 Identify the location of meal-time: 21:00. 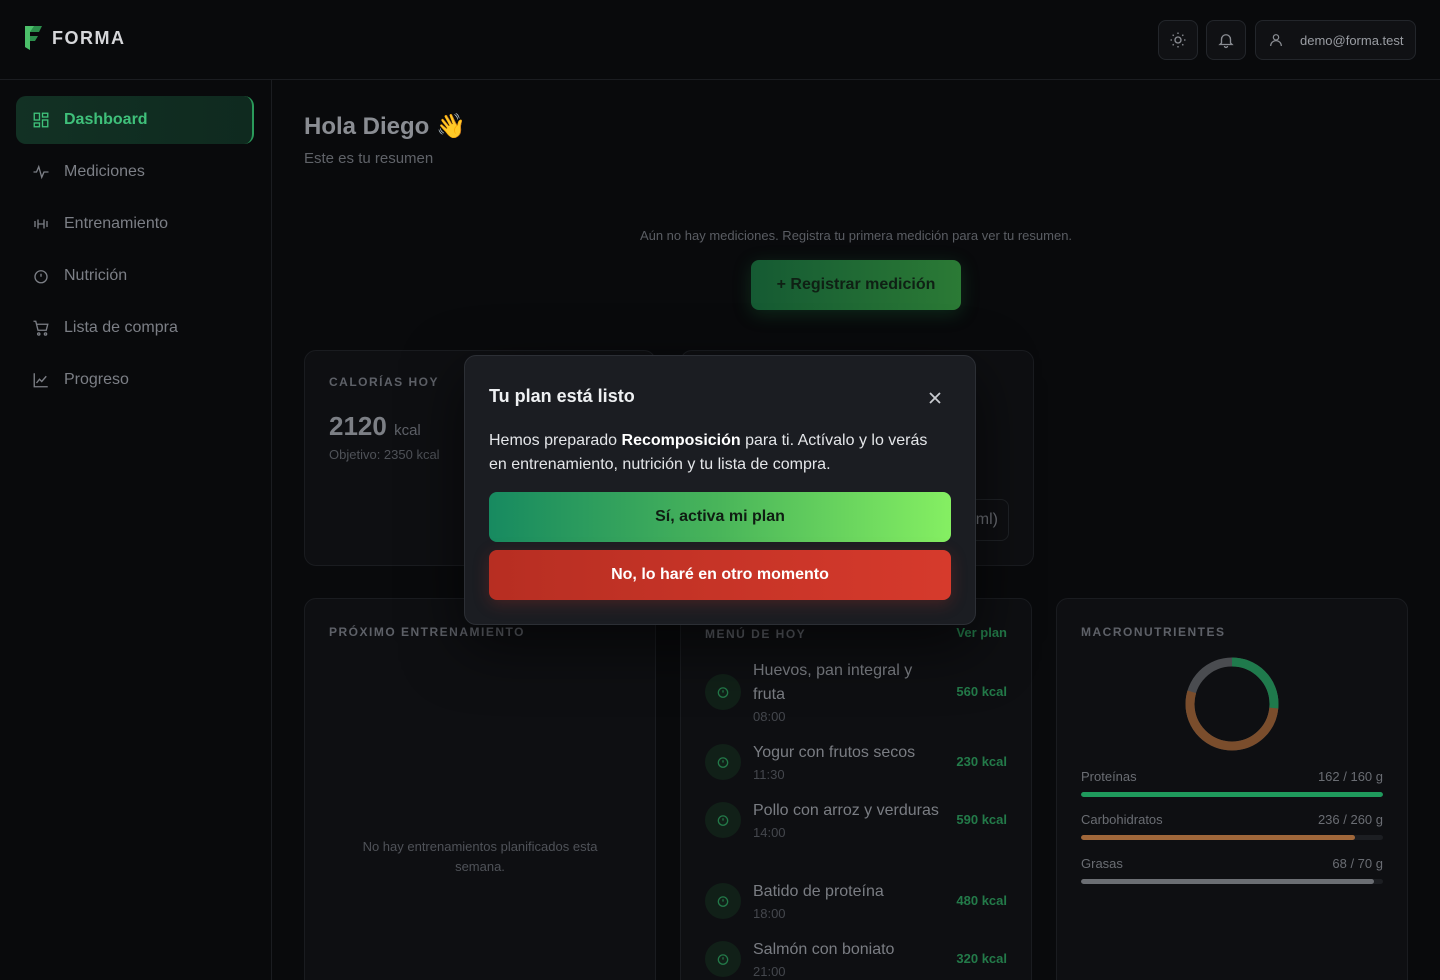
(769, 971).